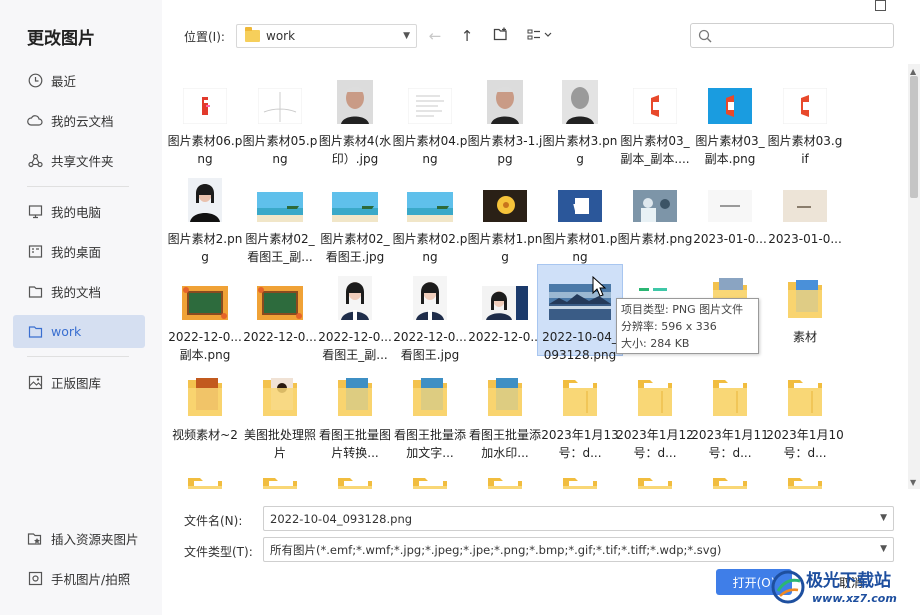 The image size is (920, 615). Describe the element at coordinates (355, 218) in the screenshot. I see `file-item: 图片素材02_看图王.jpg` at that location.